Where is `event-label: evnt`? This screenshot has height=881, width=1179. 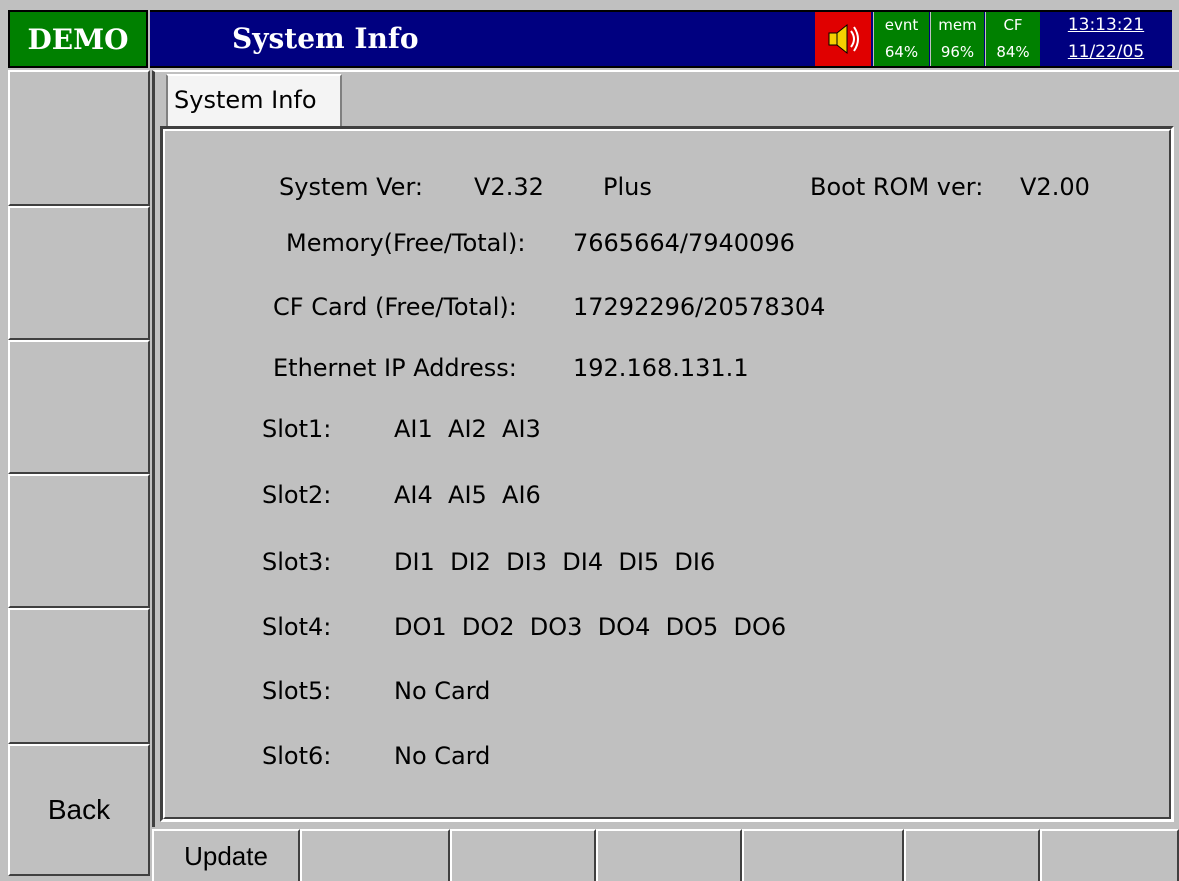
event-label: evnt is located at coordinates (901, 25).